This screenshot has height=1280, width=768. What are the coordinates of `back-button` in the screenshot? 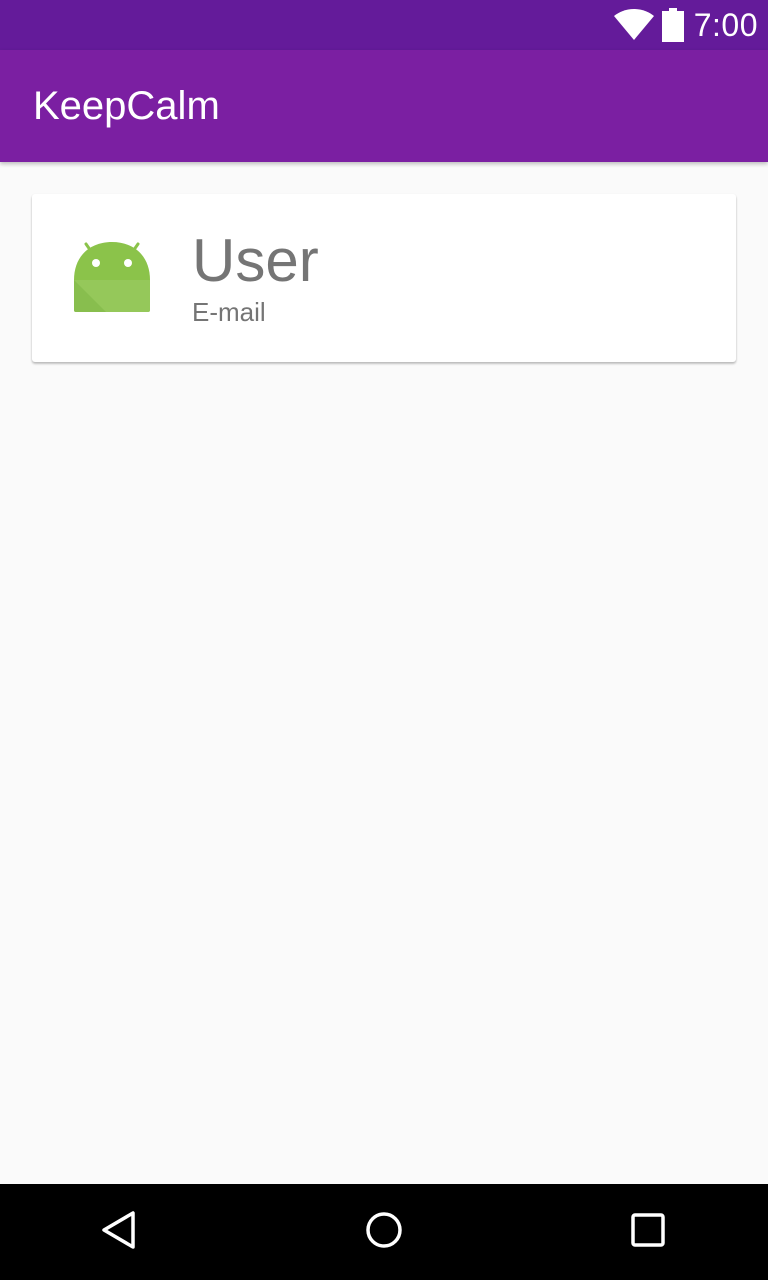 It's located at (120, 1232).